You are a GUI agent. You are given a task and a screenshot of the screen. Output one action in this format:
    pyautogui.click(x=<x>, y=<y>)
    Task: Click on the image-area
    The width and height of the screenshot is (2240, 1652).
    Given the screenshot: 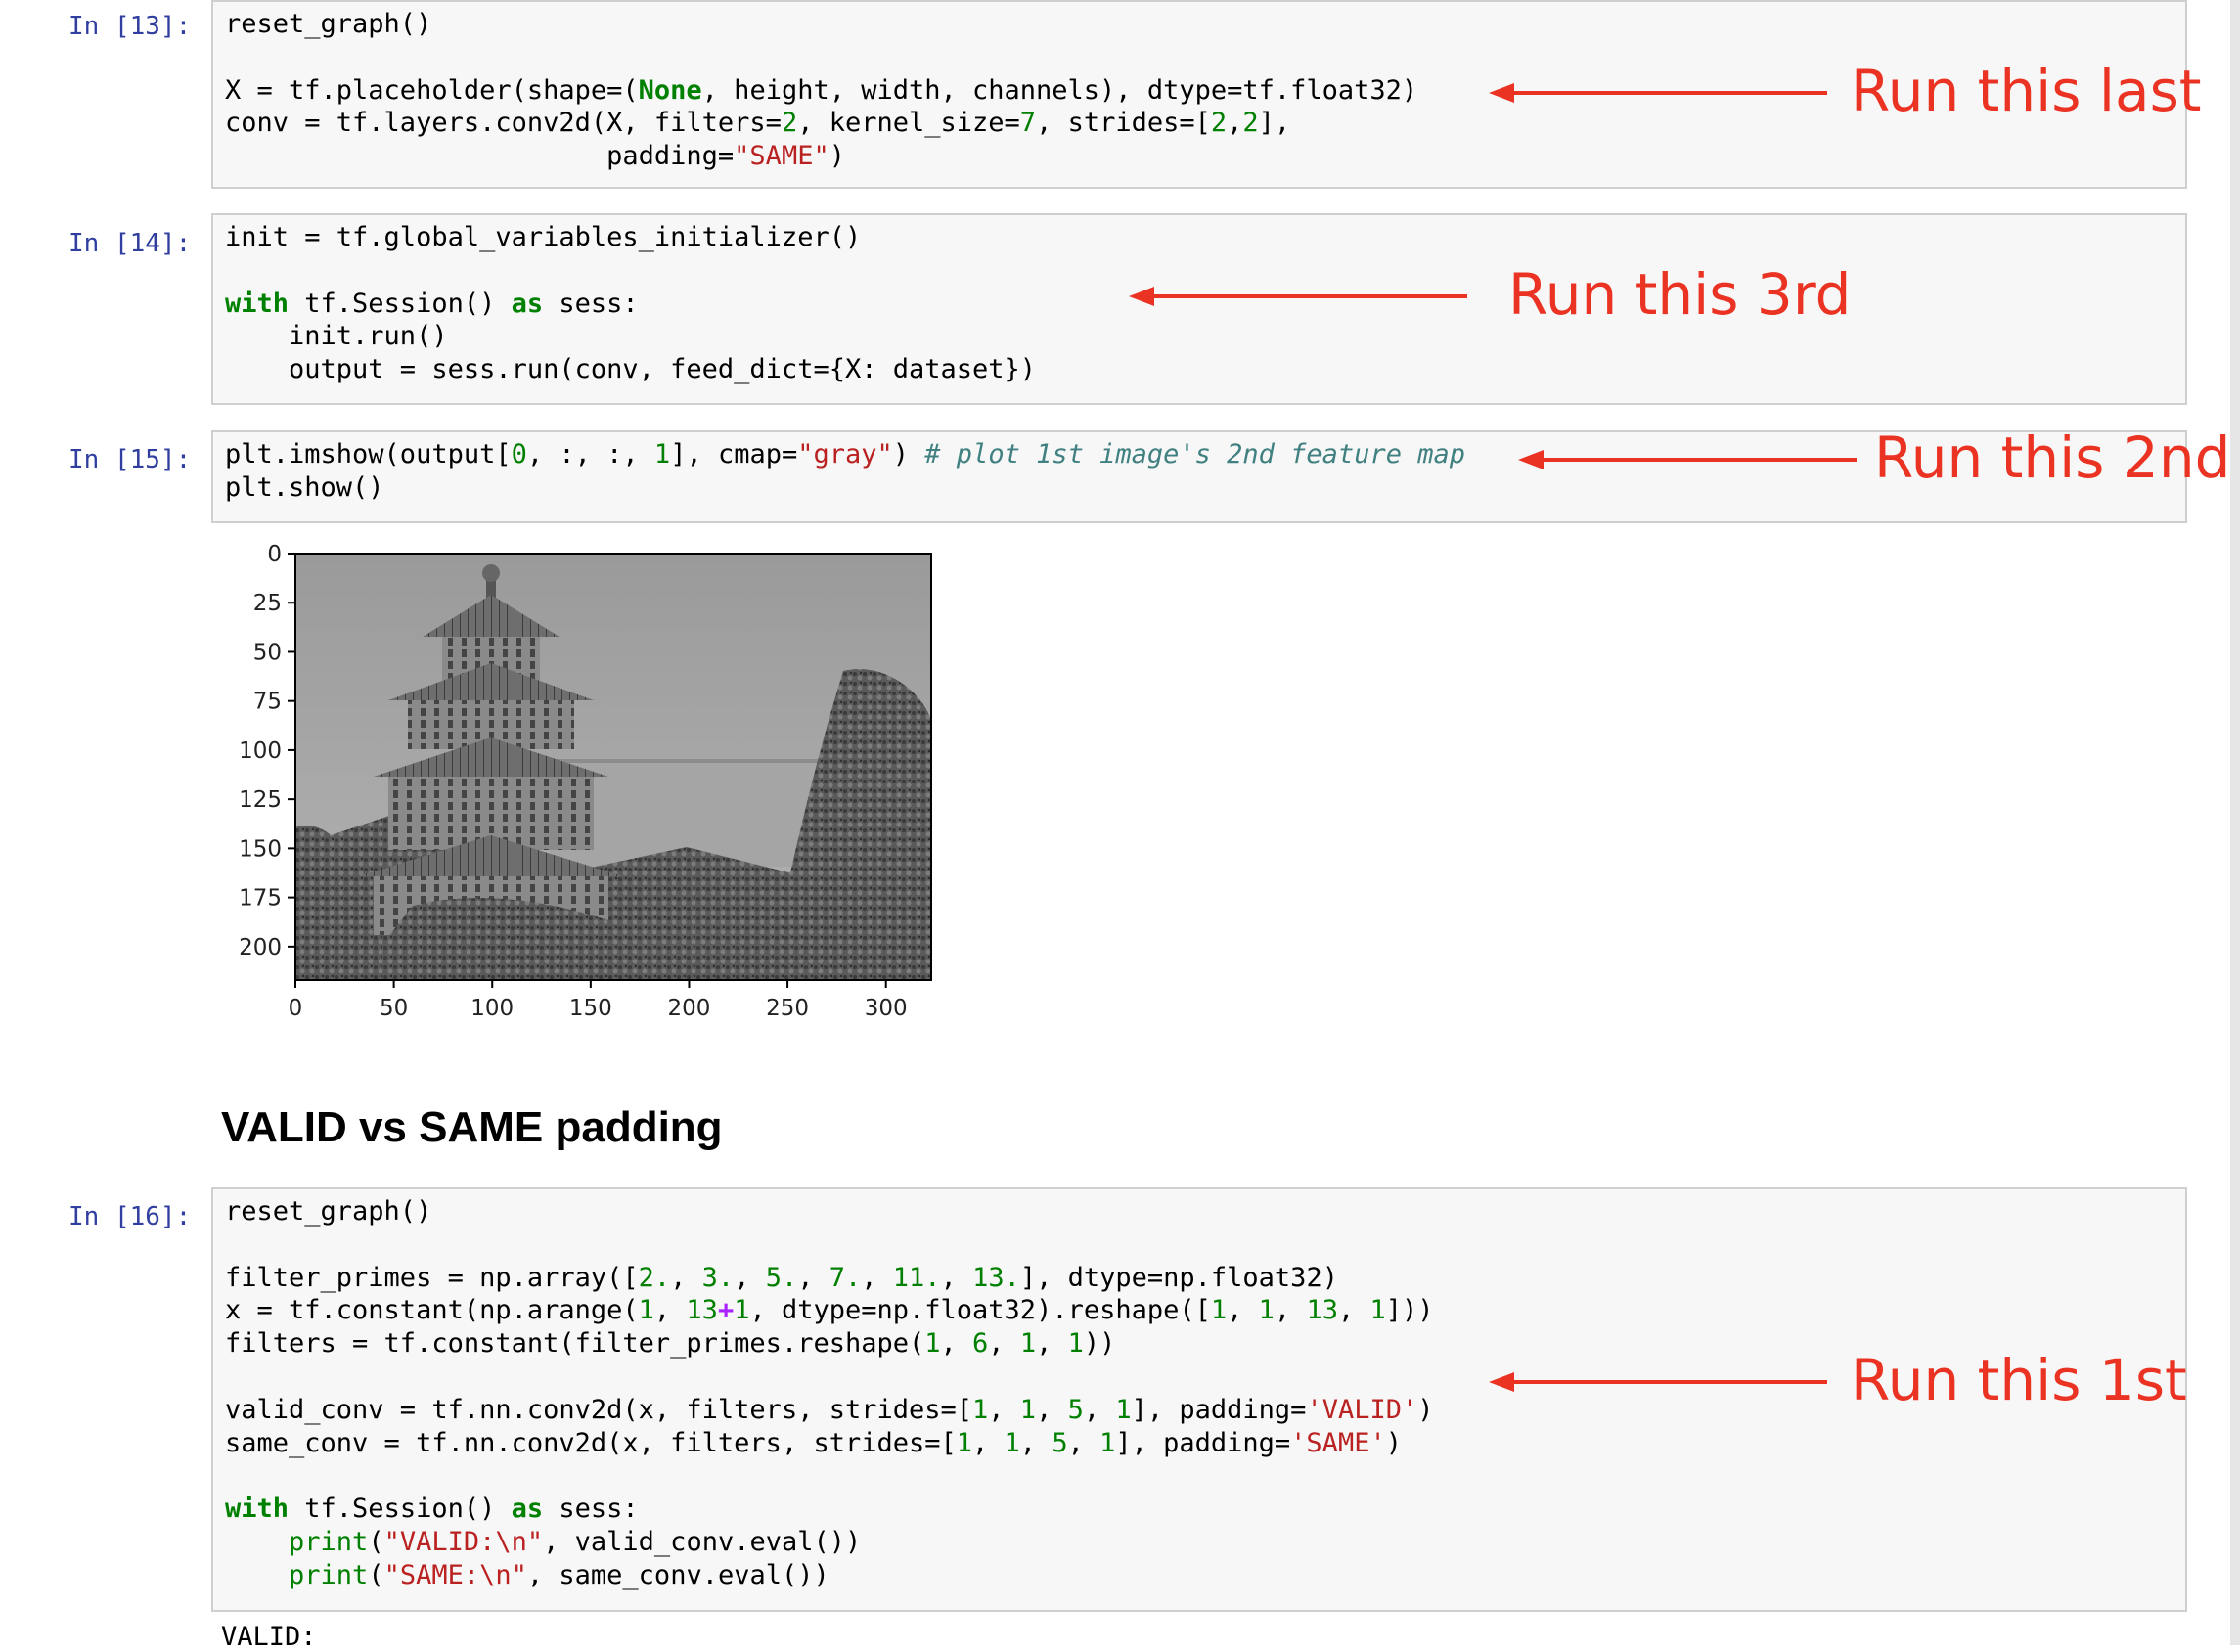 What is the action you would take?
    pyautogui.click(x=613, y=767)
    